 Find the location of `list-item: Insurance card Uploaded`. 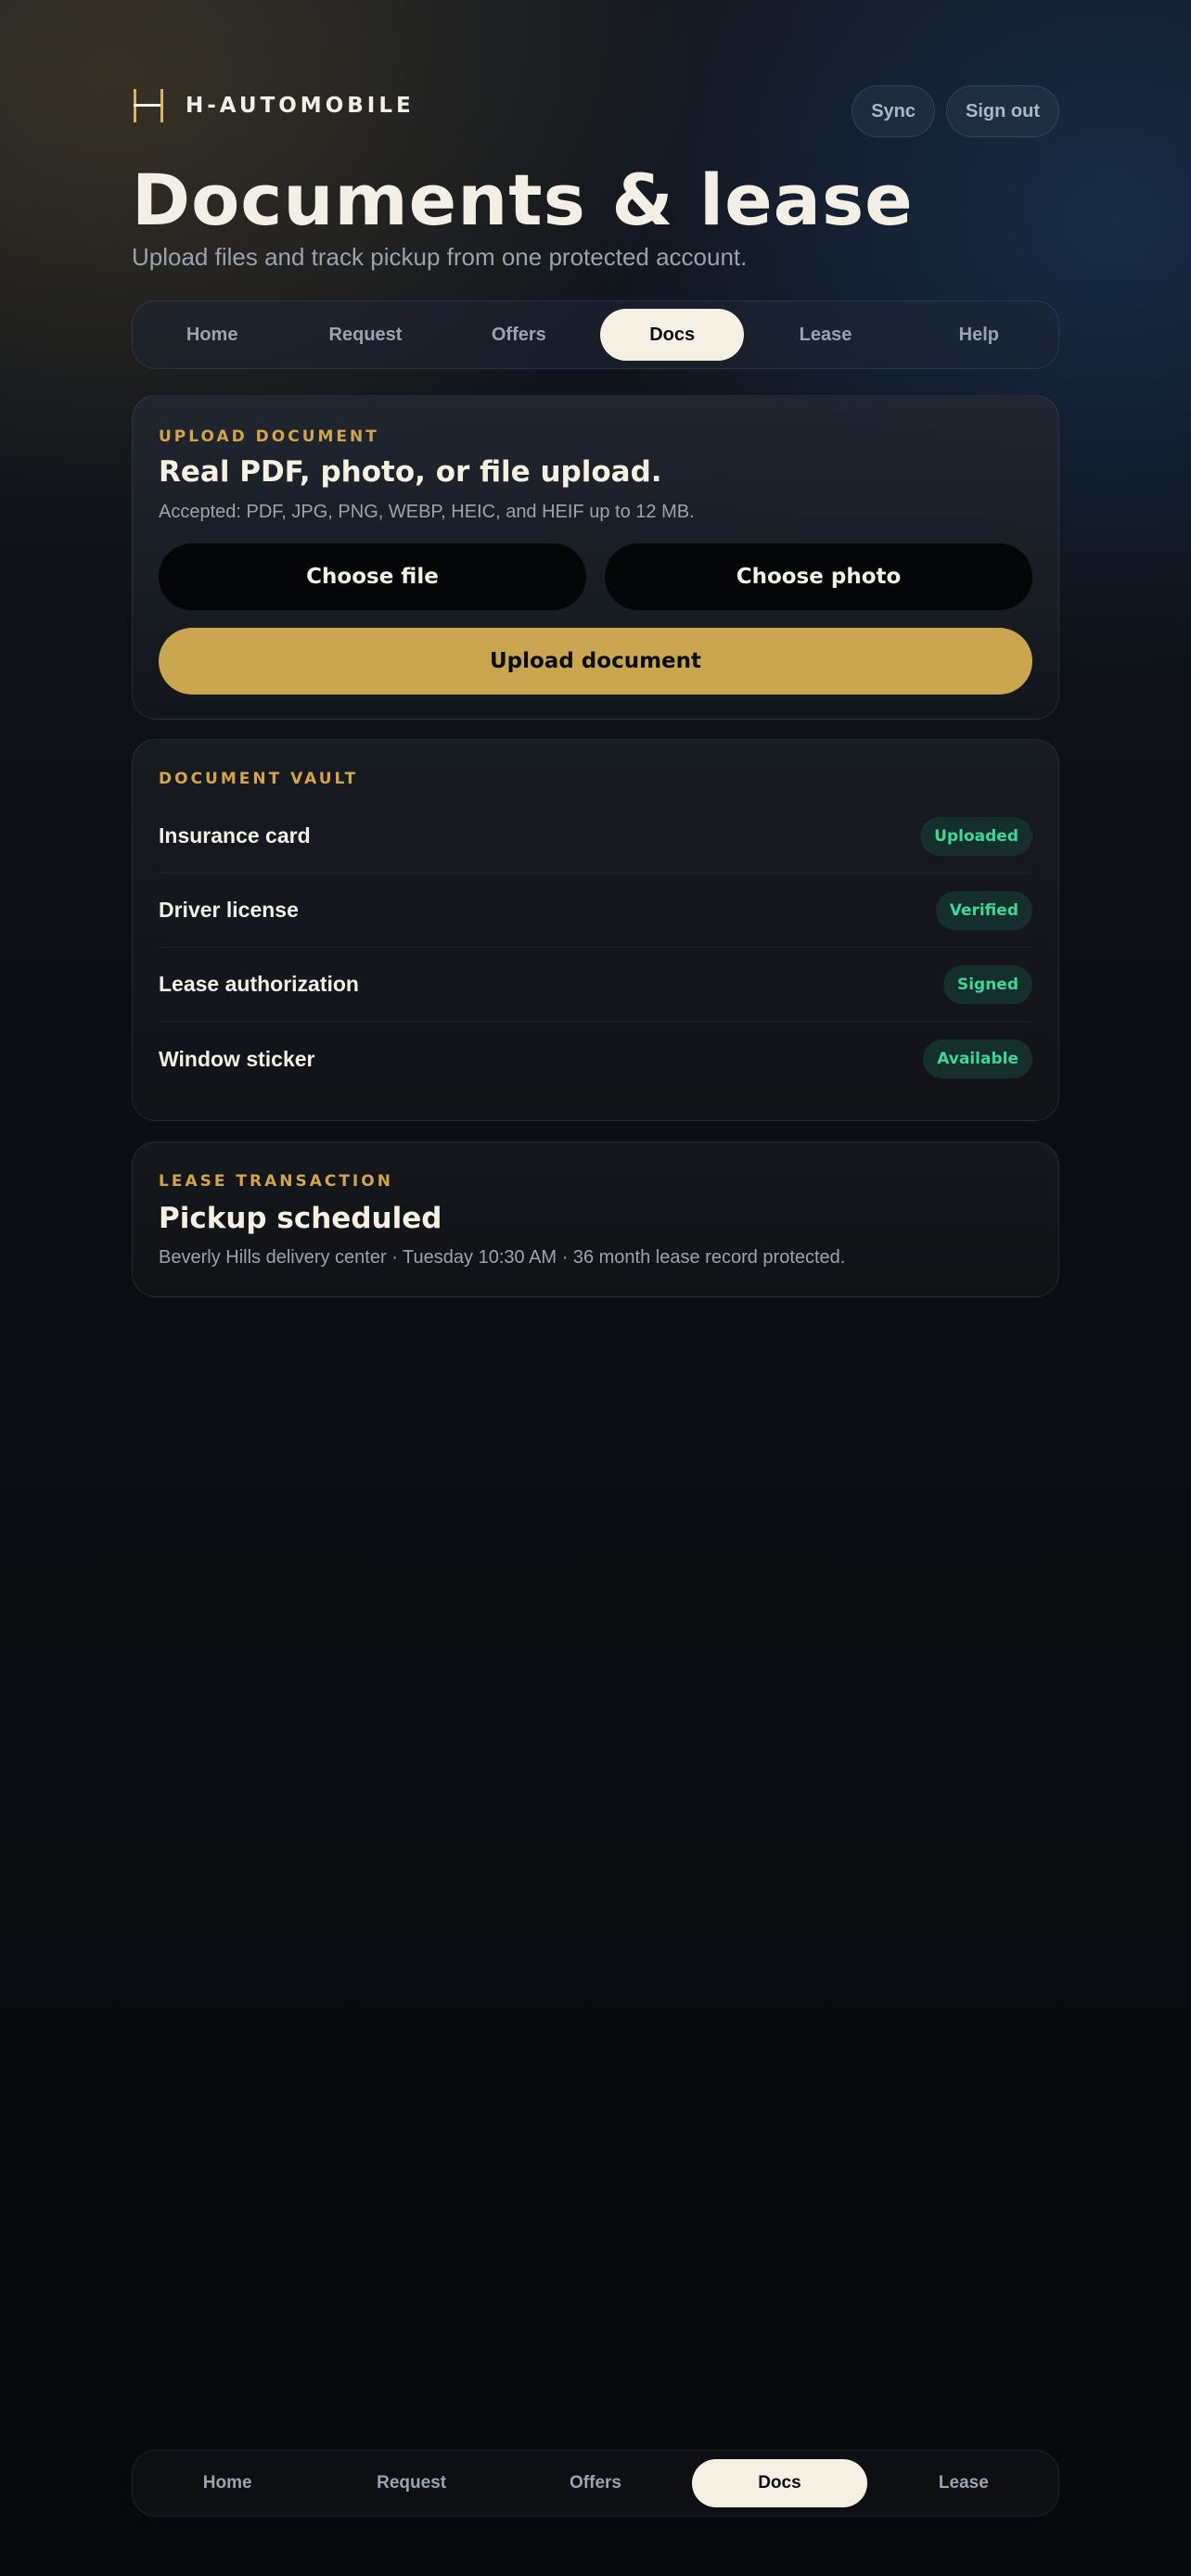

list-item: Insurance card Uploaded is located at coordinates (595, 836).